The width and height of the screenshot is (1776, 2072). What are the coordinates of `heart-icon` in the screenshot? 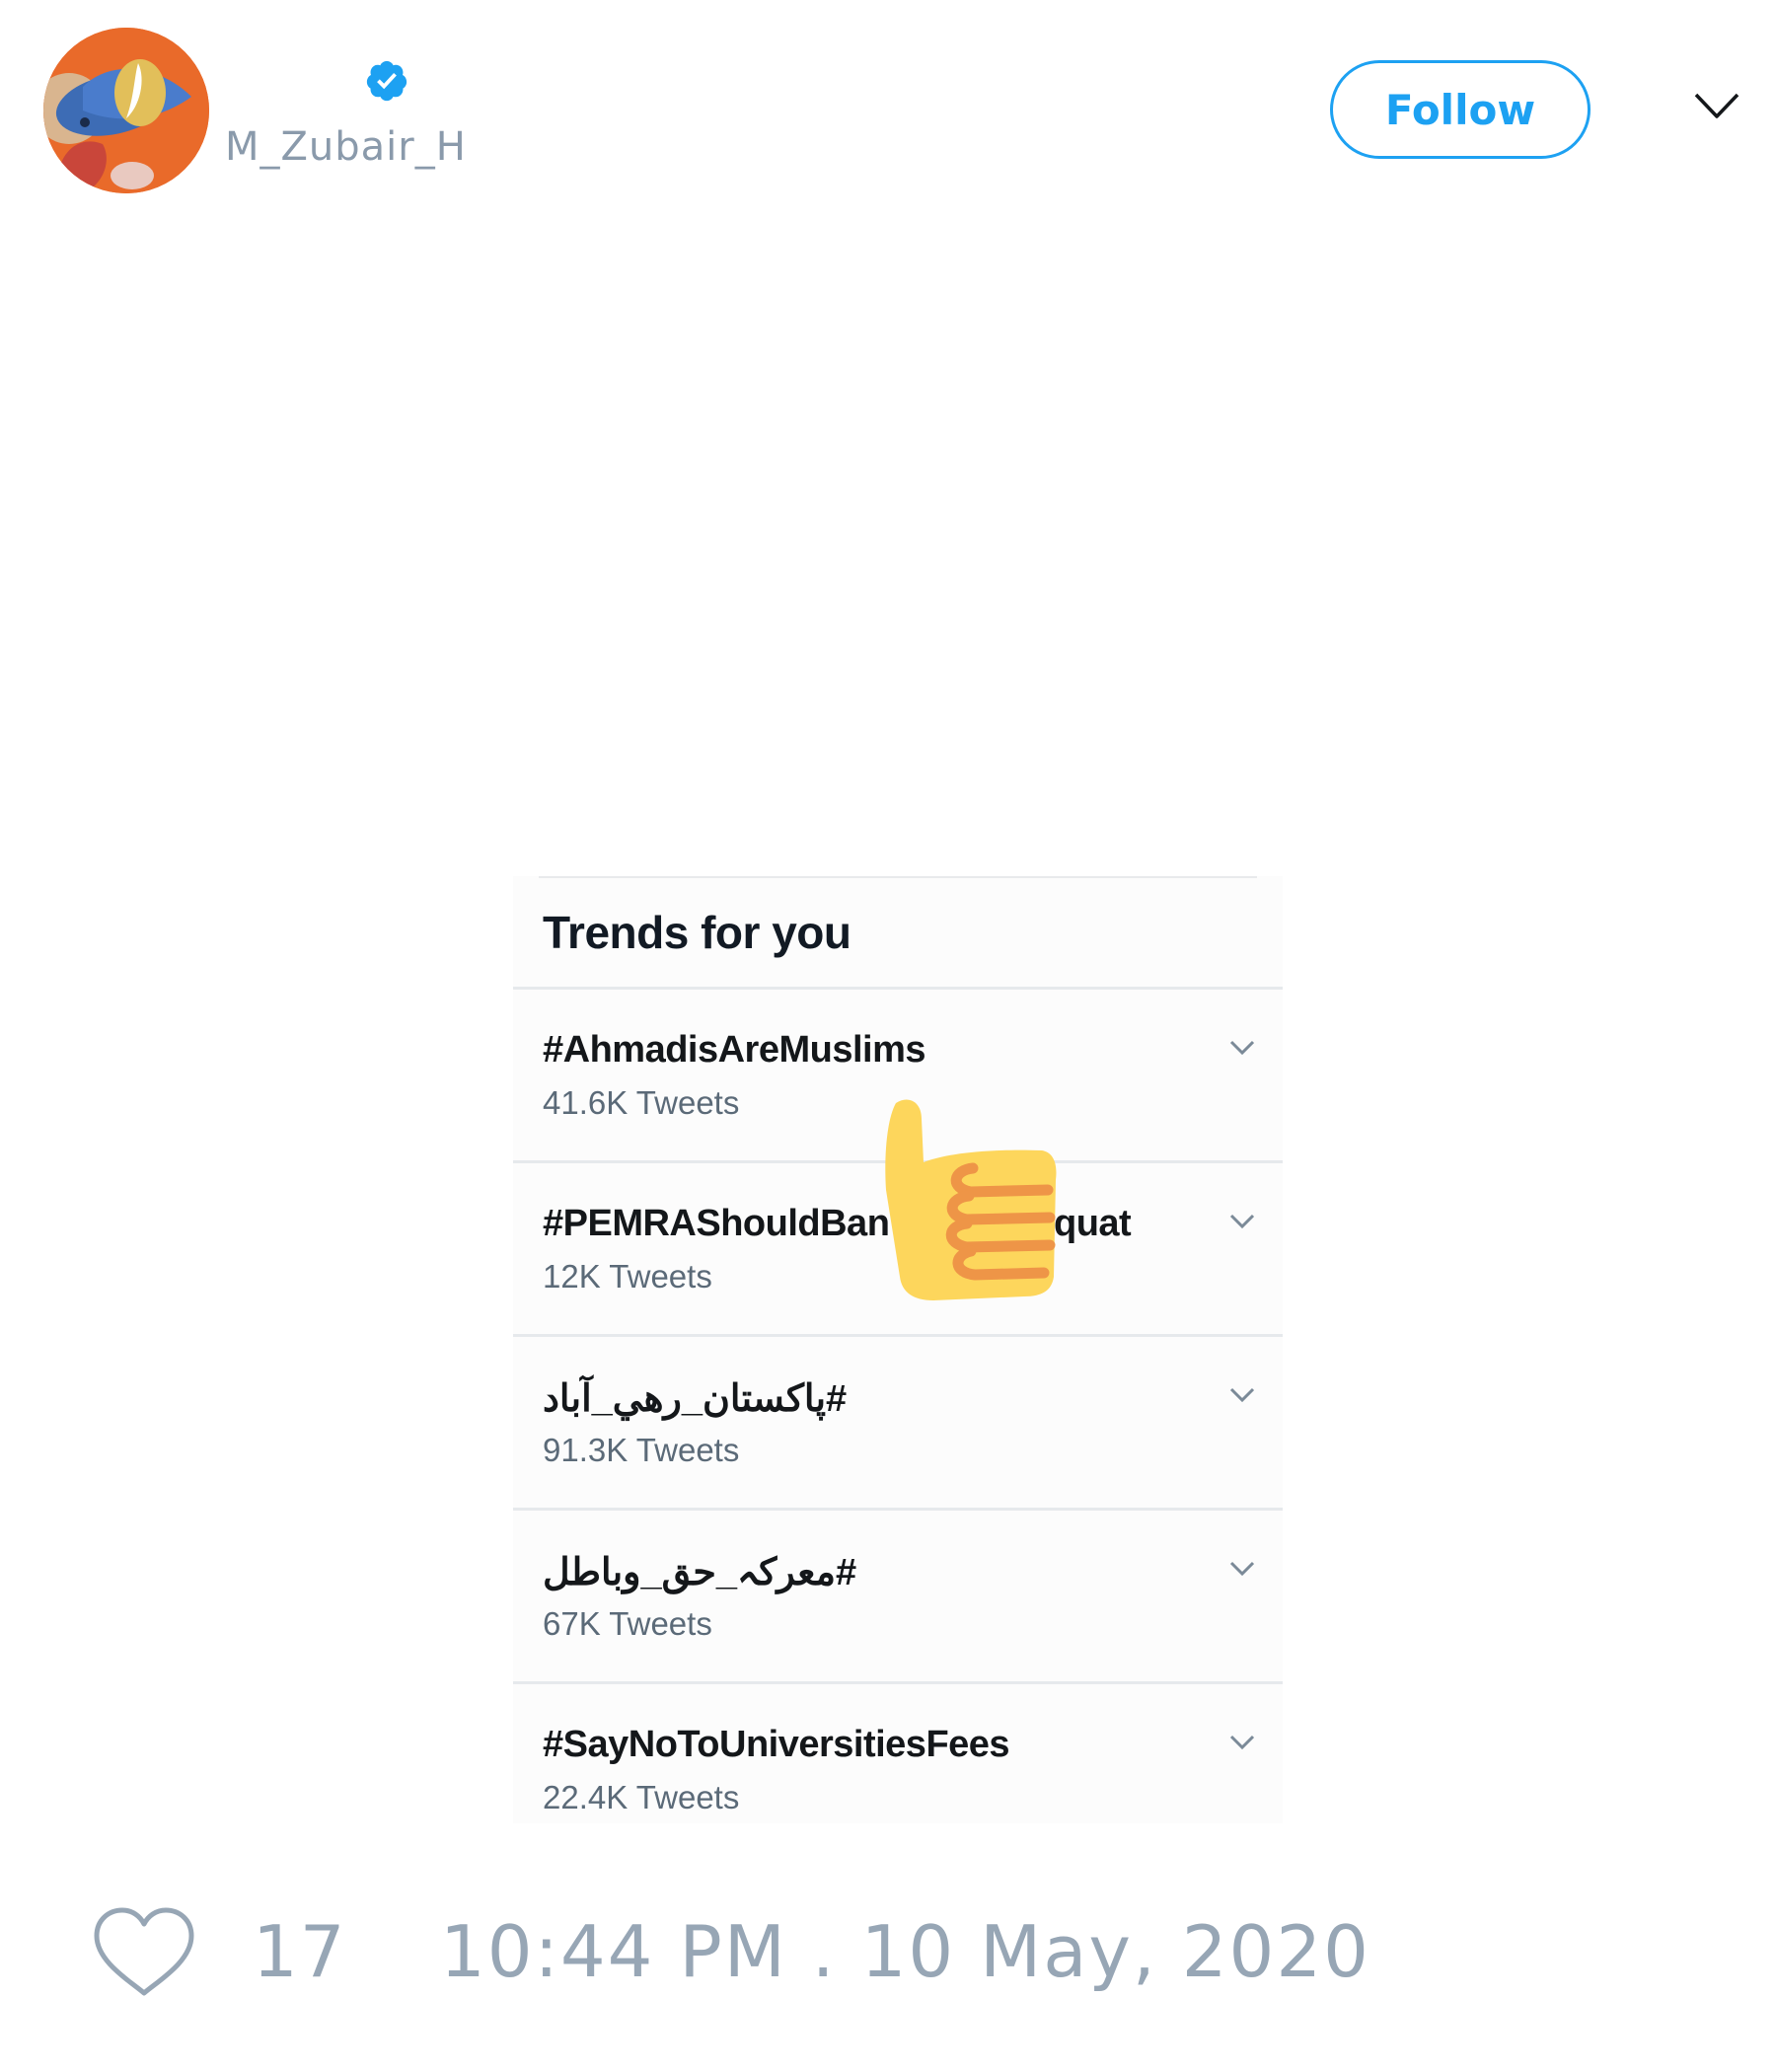 It's located at (144, 1953).